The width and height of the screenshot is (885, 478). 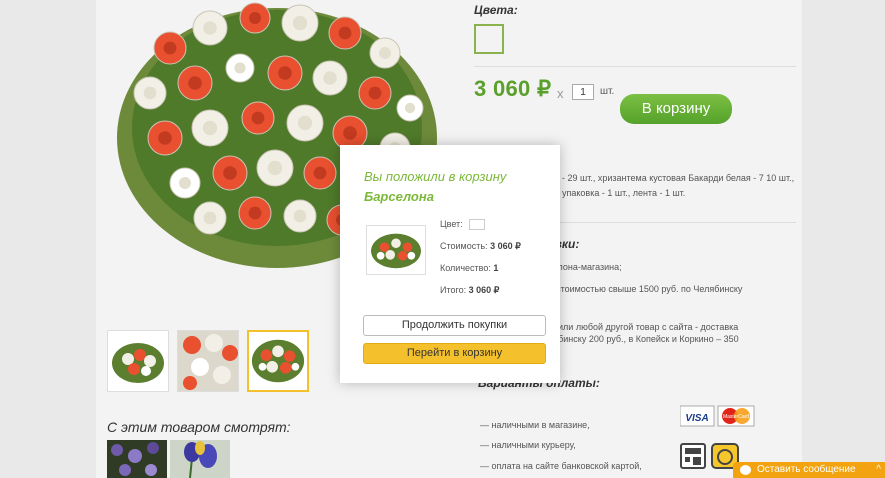 What do you see at coordinates (489, 39) in the screenshot?
I see `color-swatch-option` at bounding box center [489, 39].